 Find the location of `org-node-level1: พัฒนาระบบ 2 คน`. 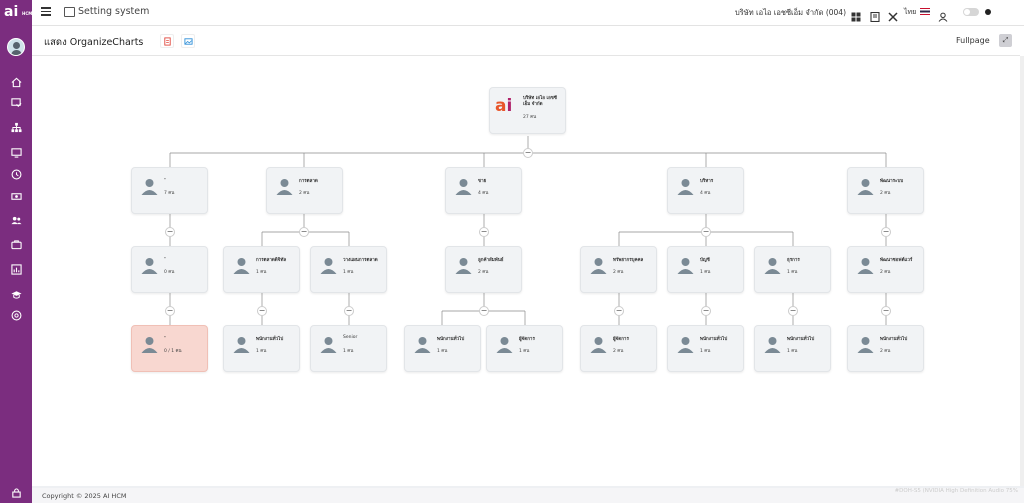

org-node-level1: พัฒนาระบบ 2 คน is located at coordinates (885, 190).